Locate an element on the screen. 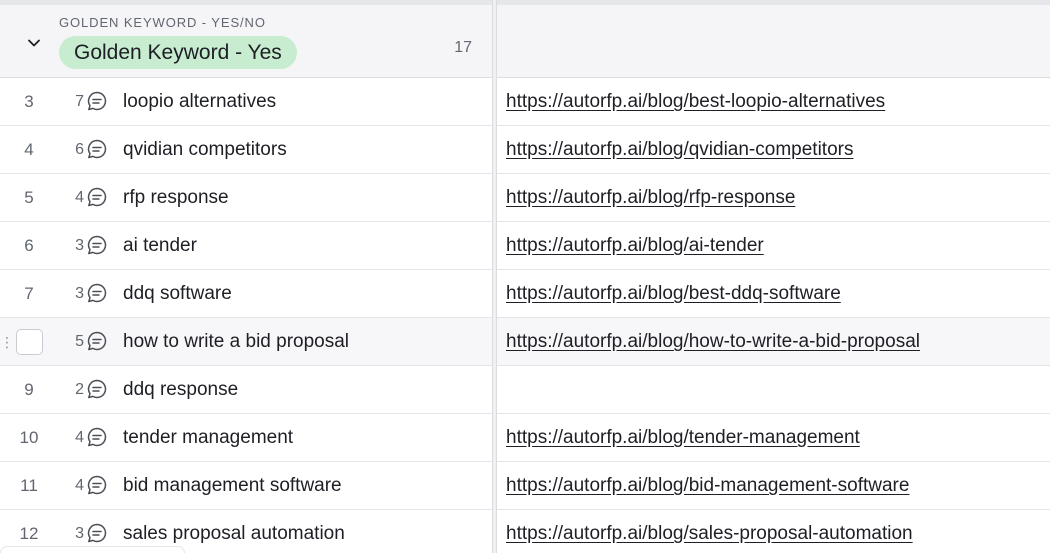 The image size is (1050, 553). comment-count: 7 is located at coordinates (79, 101).